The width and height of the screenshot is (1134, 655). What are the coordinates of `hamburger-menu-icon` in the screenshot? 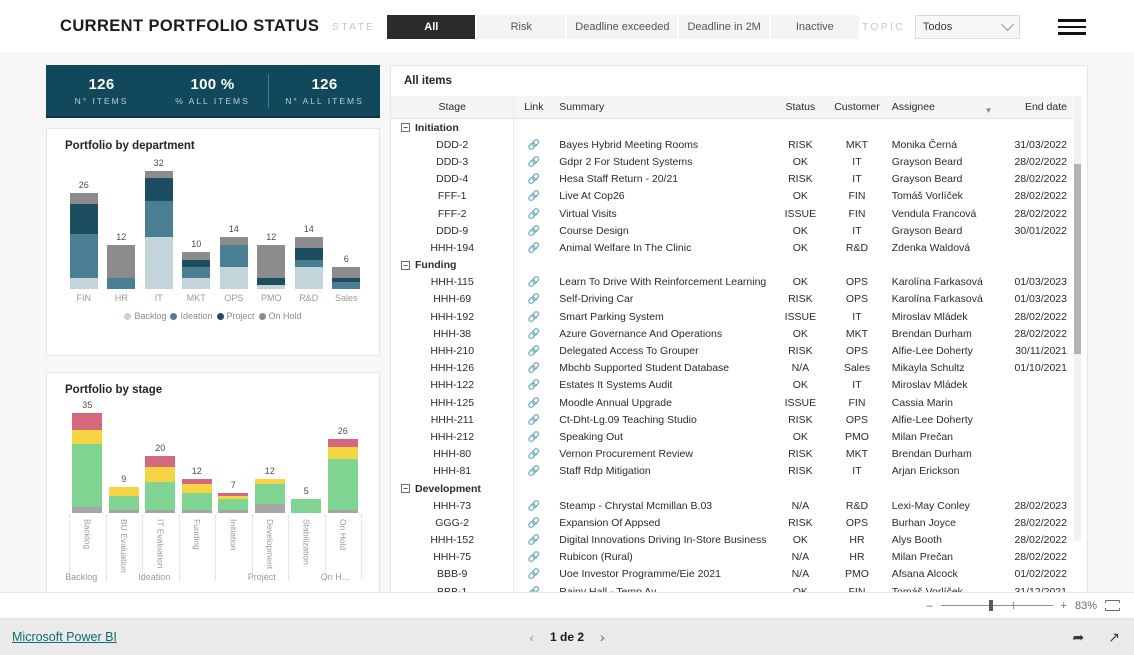 It's located at (1072, 27).